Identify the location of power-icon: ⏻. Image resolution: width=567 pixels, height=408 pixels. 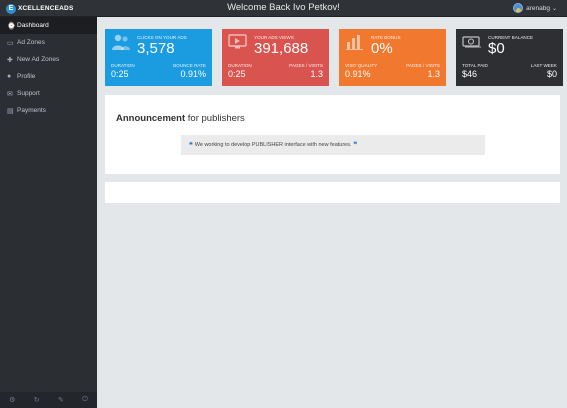
(85, 400).